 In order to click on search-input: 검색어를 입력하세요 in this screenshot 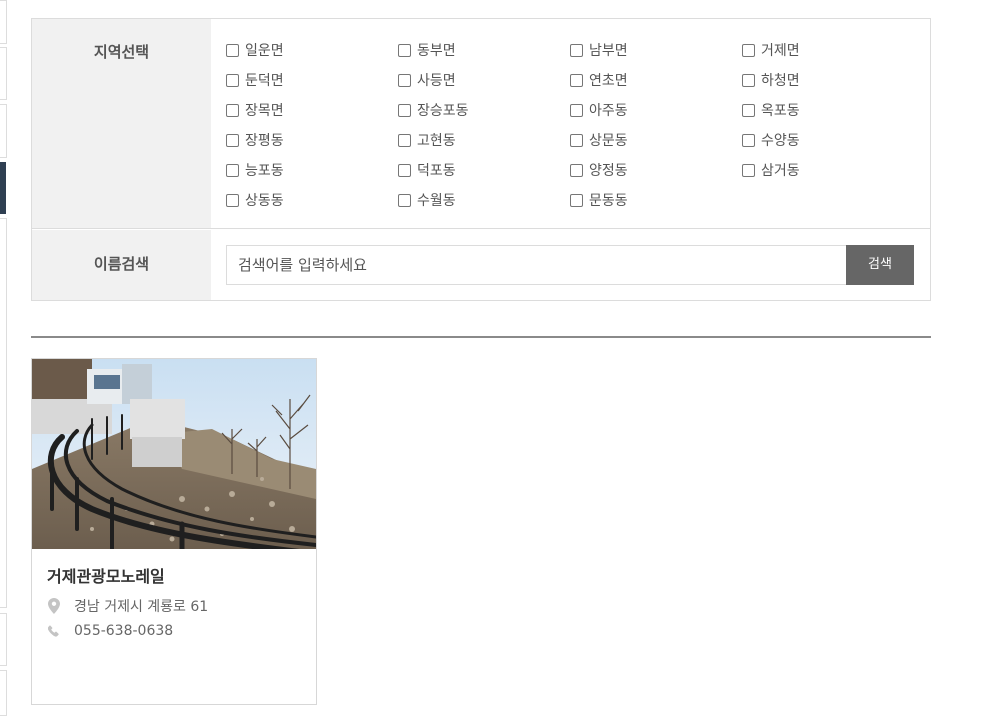, I will do `click(536, 265)`.